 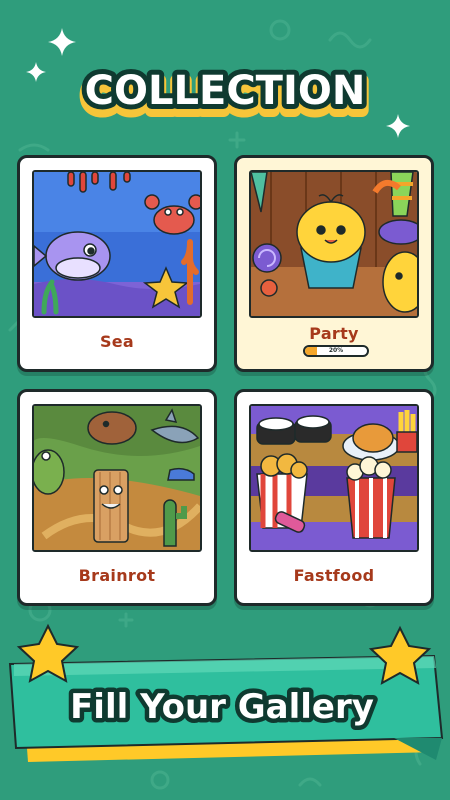 What do you see at coordinates (62, 42) in the screenshot?
I see `sparkle-icon` at bounding box center [62, 42].